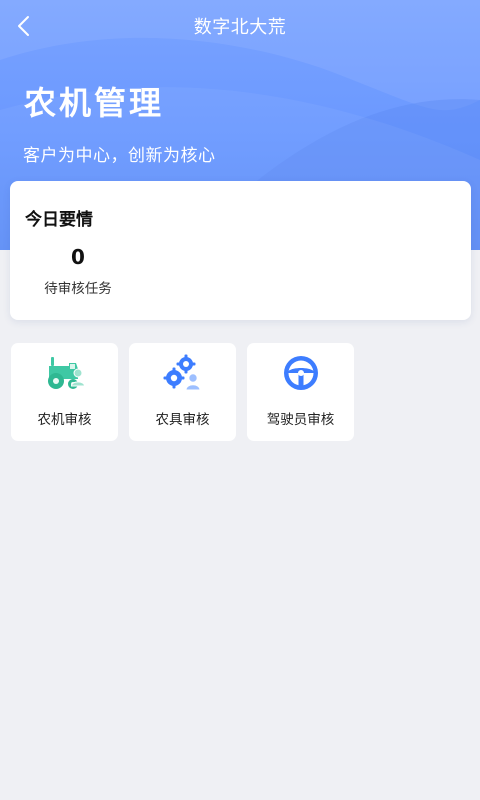 This screenshot has width=480, height=800. What do you see at coordinates (78, 270) in the screenshot?
I see `pending-review-stat: 0 待审核任务` at bounding box center [78, 270].